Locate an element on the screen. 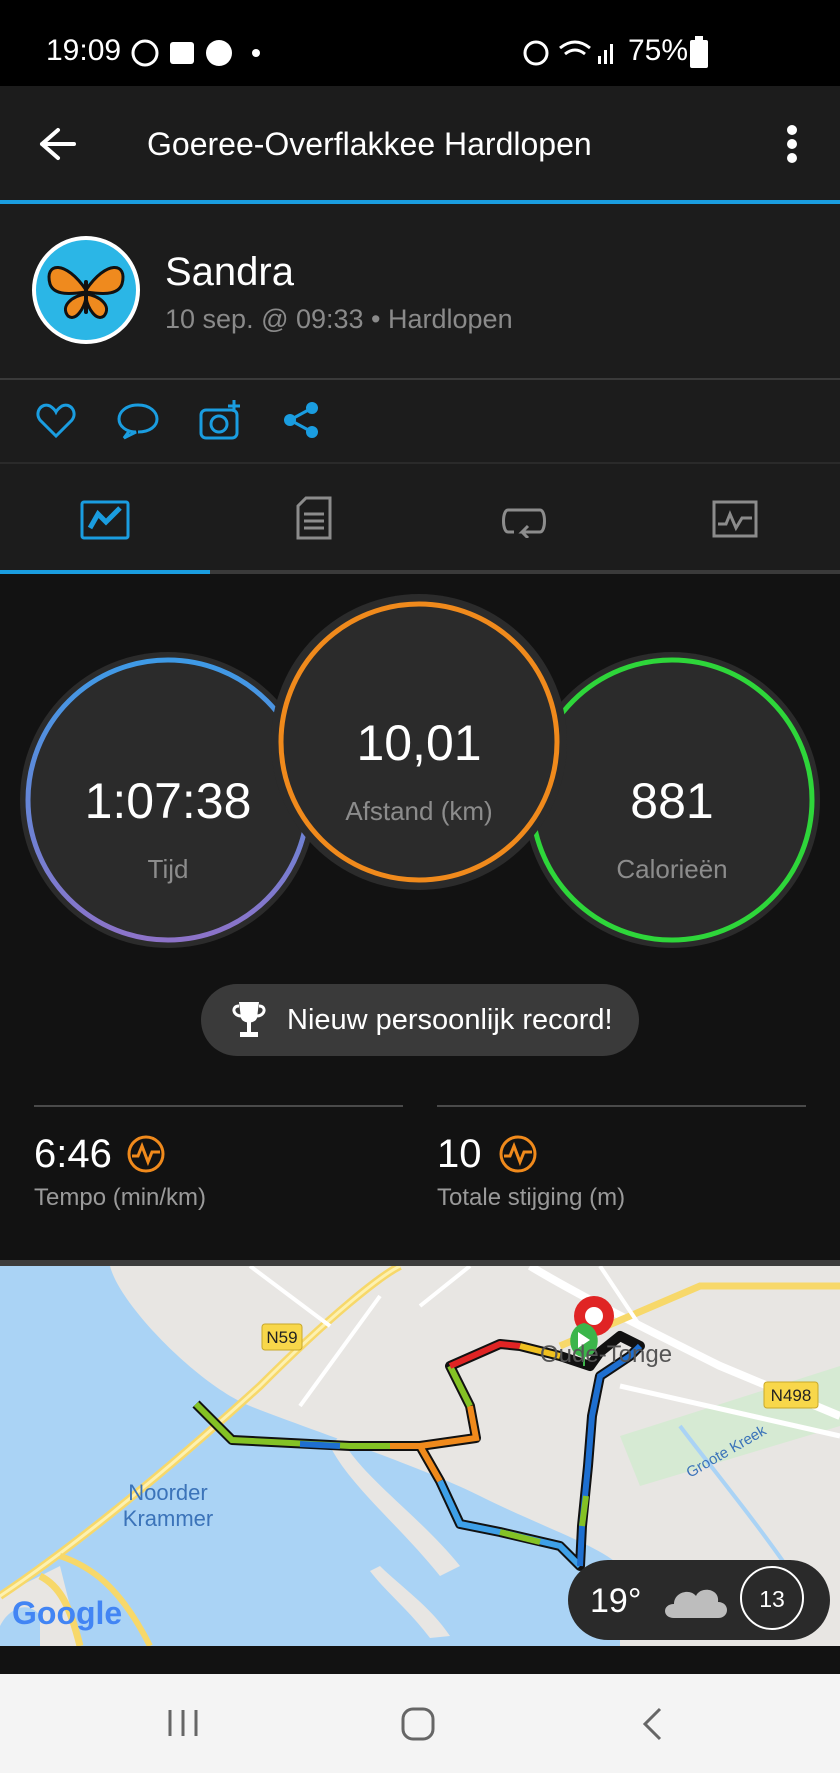 The image size is (840, 1773). comment-icon is located at coordinates (138, 421).